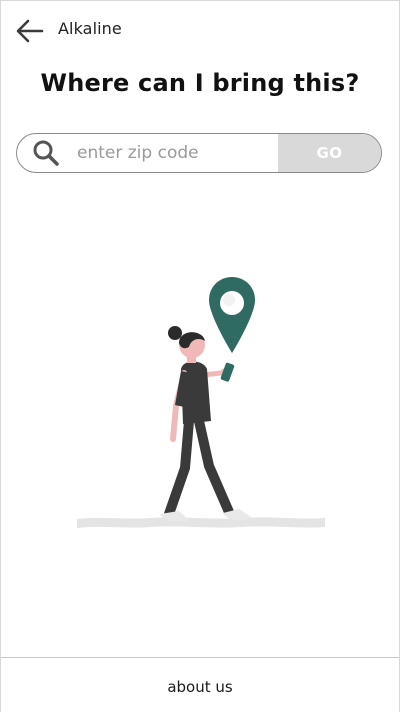  What do you see at coordinates (200, 687) in the screenshot?
I see `about-us-link: about us` at bounding box center [200, 687].